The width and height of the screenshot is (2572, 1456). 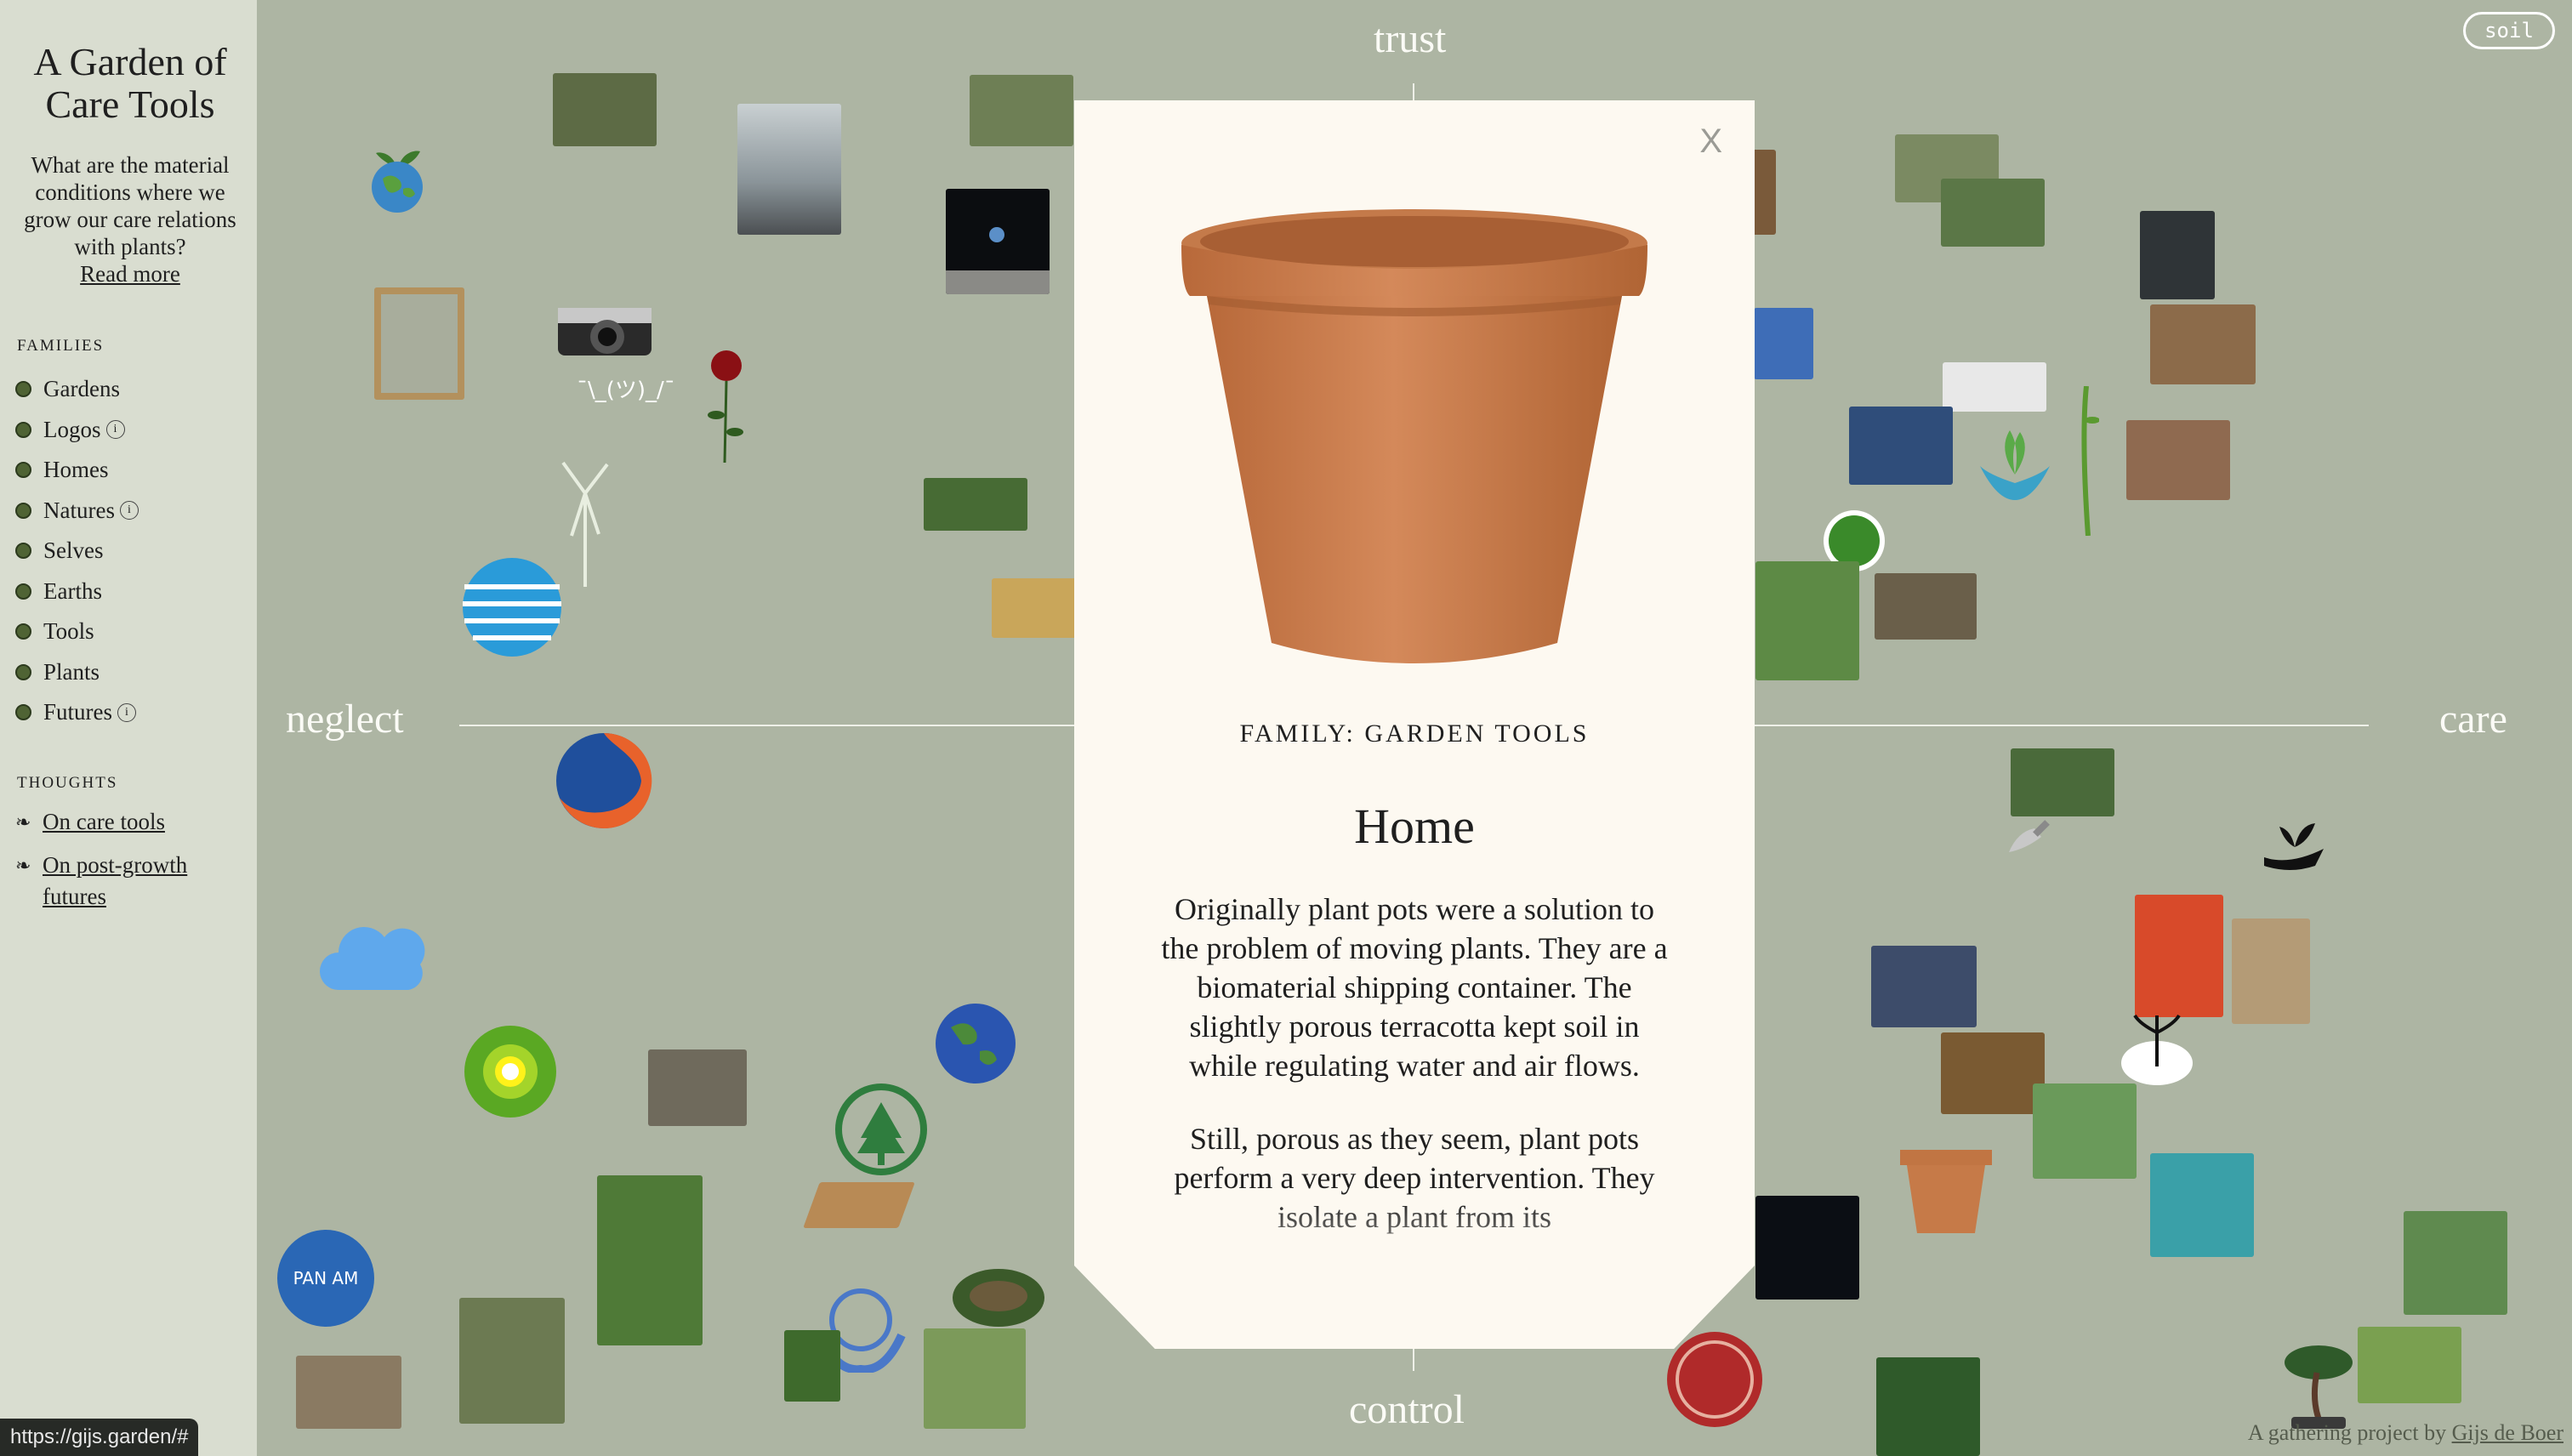 I want to click on park-photo, so click(x=1993, y=213).